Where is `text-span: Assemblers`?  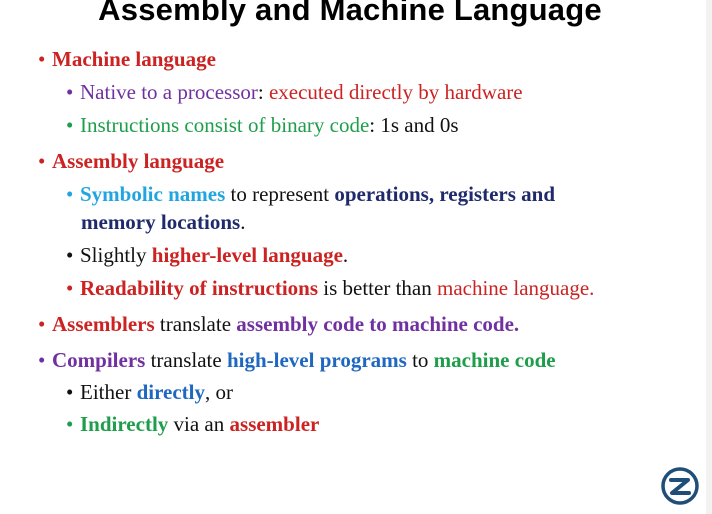
text-span: Assemblers is located at coordinates (103, 324).